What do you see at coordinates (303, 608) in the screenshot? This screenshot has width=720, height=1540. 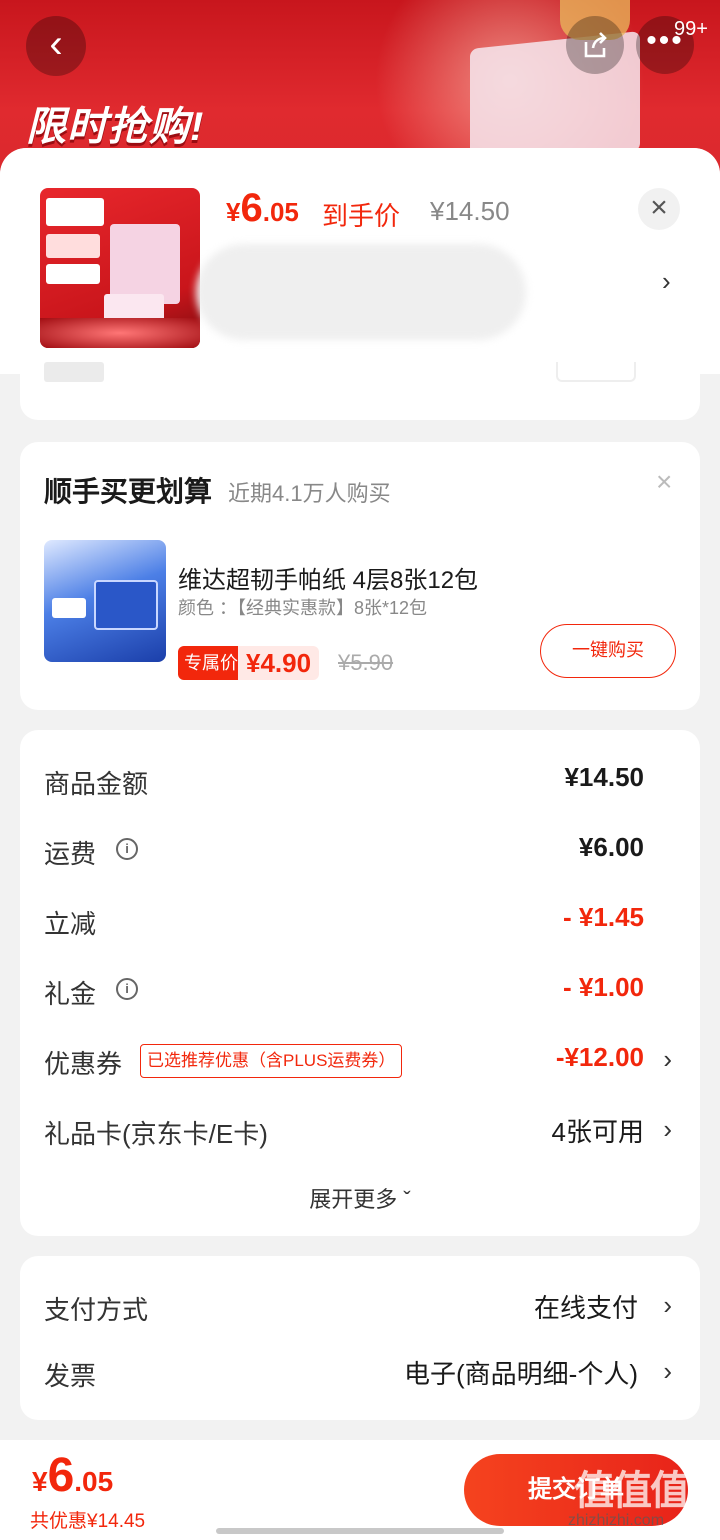 I see `addon-product-spec: 颜色 ：【经典实惠款】8张*12包` at bounding box center [303, 608].